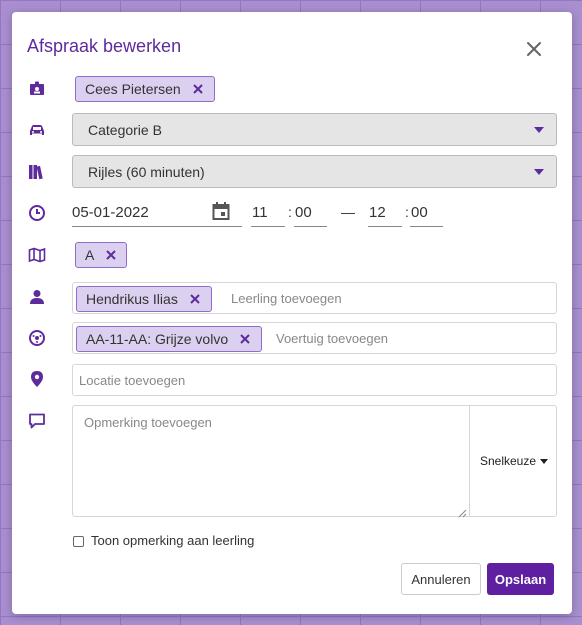 The height and width of the screenshot is (625, 582). What do you see at coordinates (332, 338) in the screenshot?
I see `vehicle-placeholder: Voertuig toevoegen` at bounding box center [332, 338].